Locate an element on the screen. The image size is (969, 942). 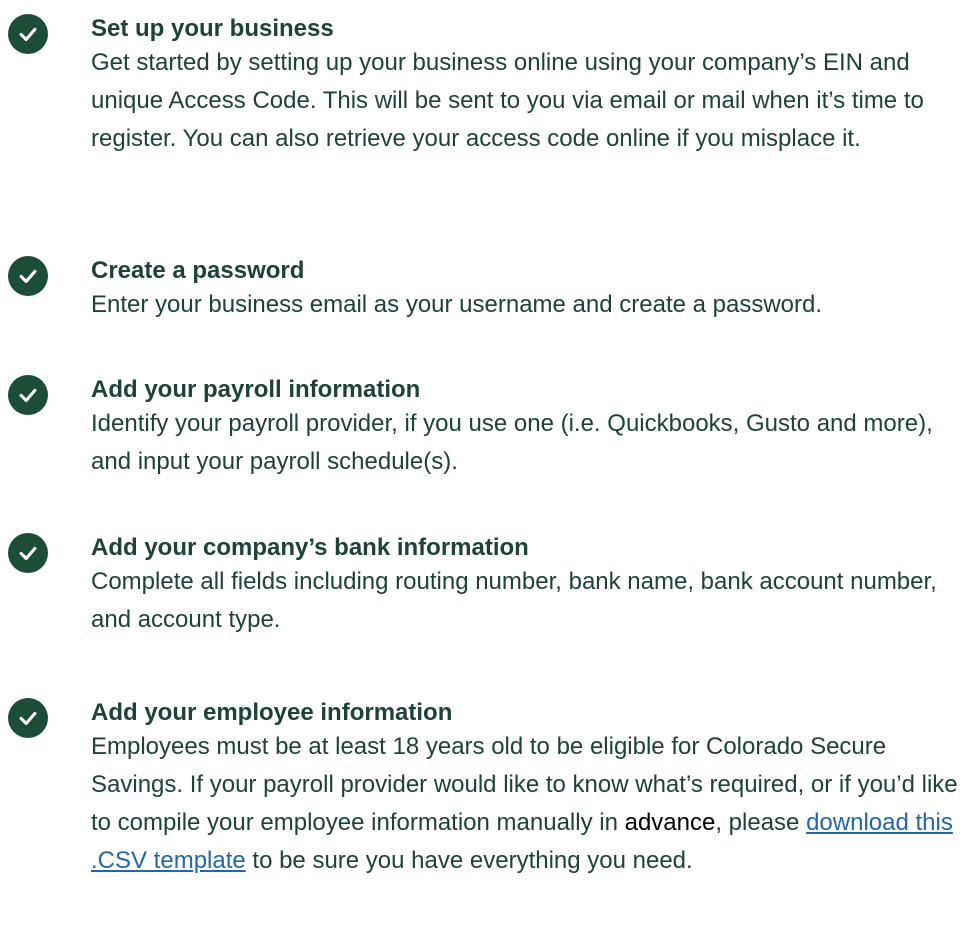
step-title: Add your employee information is located at coordinates (272, 712).